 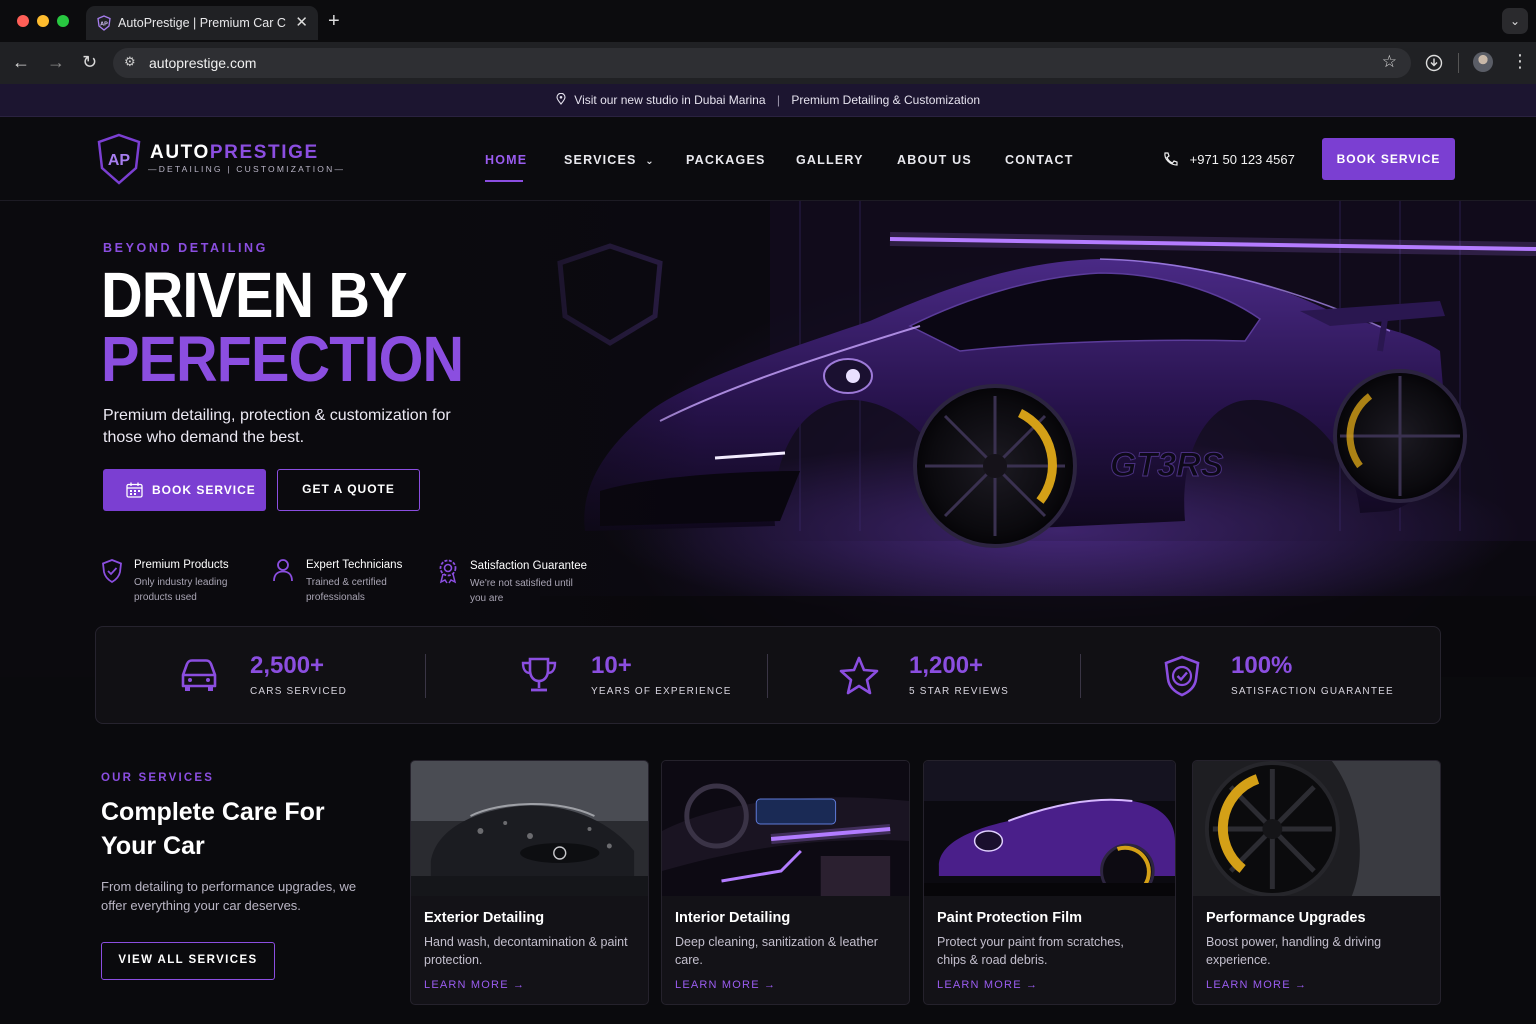 I want to click on logo-shield-icon: AP, so click(x=119, y=159).